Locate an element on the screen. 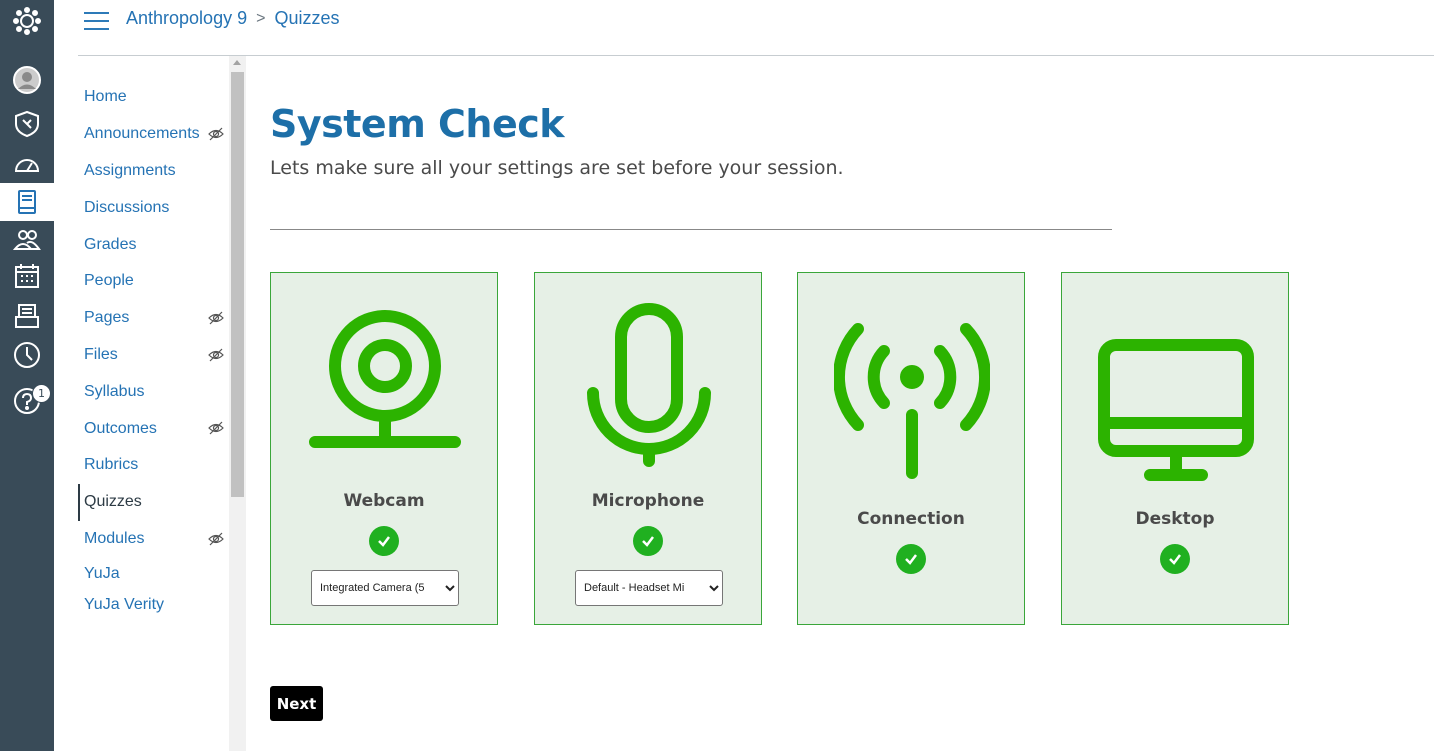  course-nav-label: Modules is located at coordinates (114, 538).